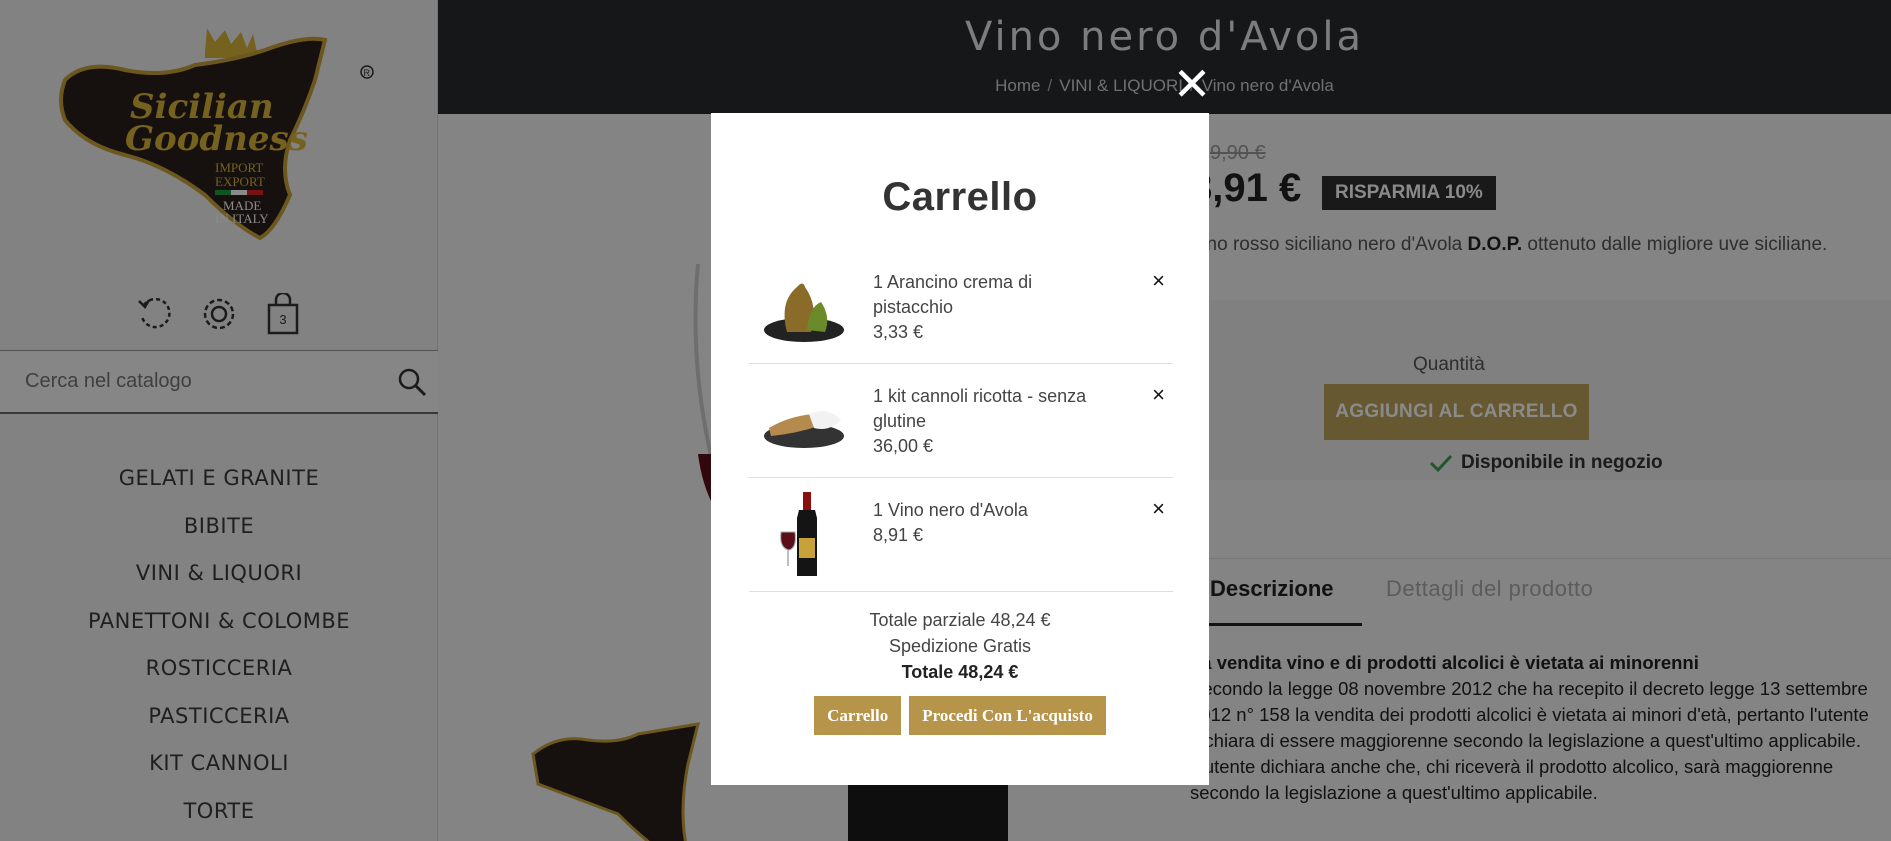 The height and width of the screenshot is (841, 1891). I want to click on cart-item-price: 3,33 €, so click(898, 332).